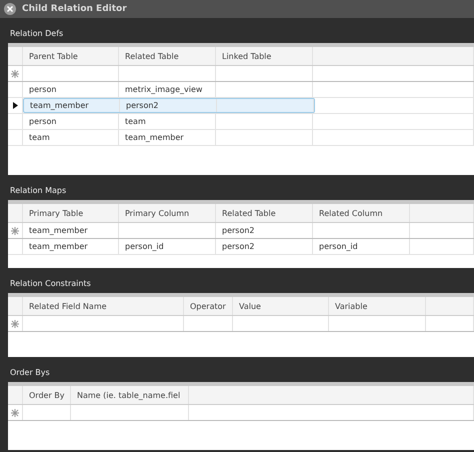  I want to click on column-header: Operator, so click(208, 306).